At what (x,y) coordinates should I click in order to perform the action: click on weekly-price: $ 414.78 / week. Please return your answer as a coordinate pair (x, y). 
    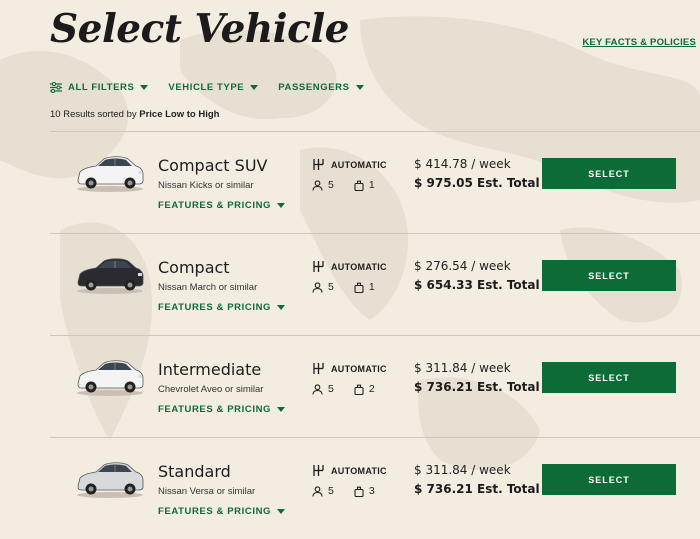
    Looking at the image, I should click on (462, 164).